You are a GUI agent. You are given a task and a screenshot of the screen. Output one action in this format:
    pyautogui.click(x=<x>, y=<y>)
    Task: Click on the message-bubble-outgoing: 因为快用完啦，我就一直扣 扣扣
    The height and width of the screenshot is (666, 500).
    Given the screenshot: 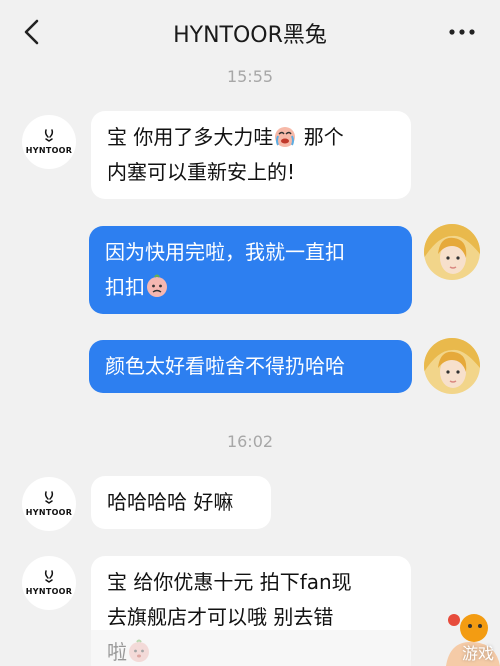 What is the action you would take?
    pyautogui.click(x=250, y=270)
    